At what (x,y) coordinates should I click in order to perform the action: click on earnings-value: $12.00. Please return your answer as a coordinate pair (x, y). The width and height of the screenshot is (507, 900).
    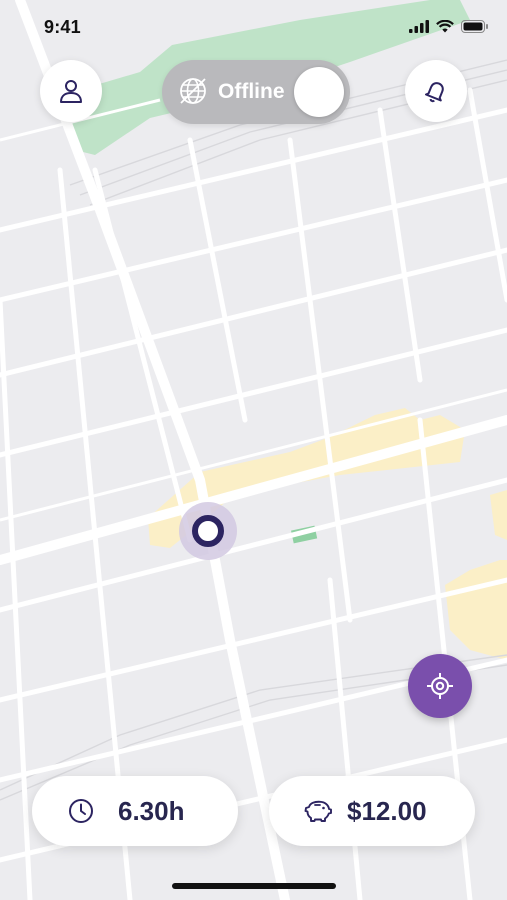
    Looking at the image, I should click on (387, 810).